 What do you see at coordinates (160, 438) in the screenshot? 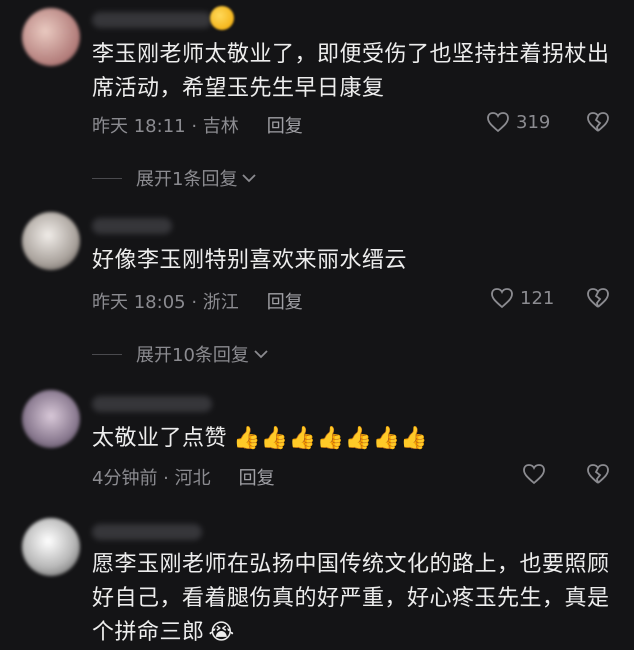
I see `comment-text-content: 太敬业了点赞` at bounding box center [160, 438].